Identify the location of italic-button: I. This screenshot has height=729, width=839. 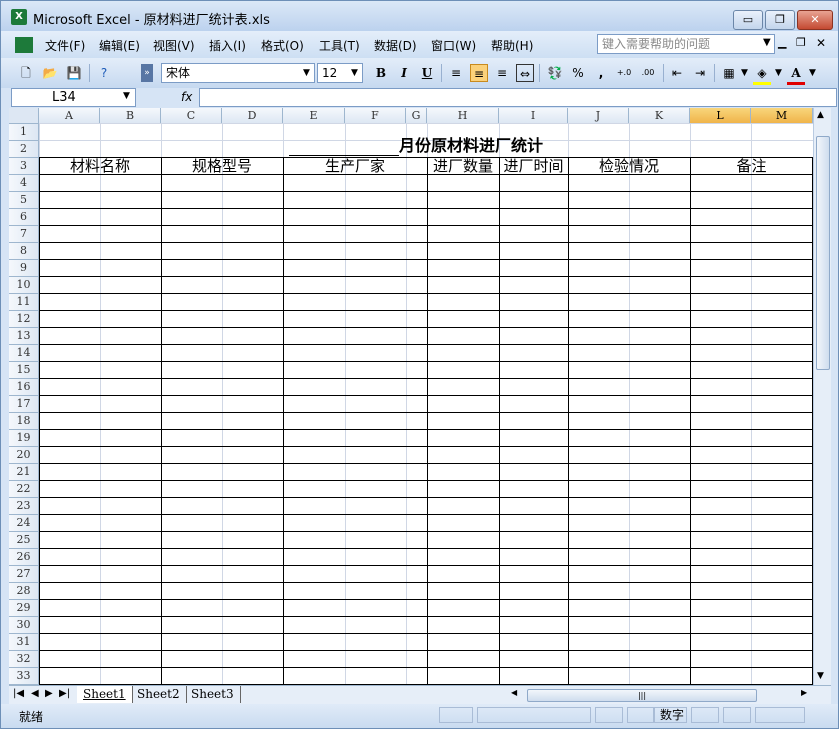
(404, 73).